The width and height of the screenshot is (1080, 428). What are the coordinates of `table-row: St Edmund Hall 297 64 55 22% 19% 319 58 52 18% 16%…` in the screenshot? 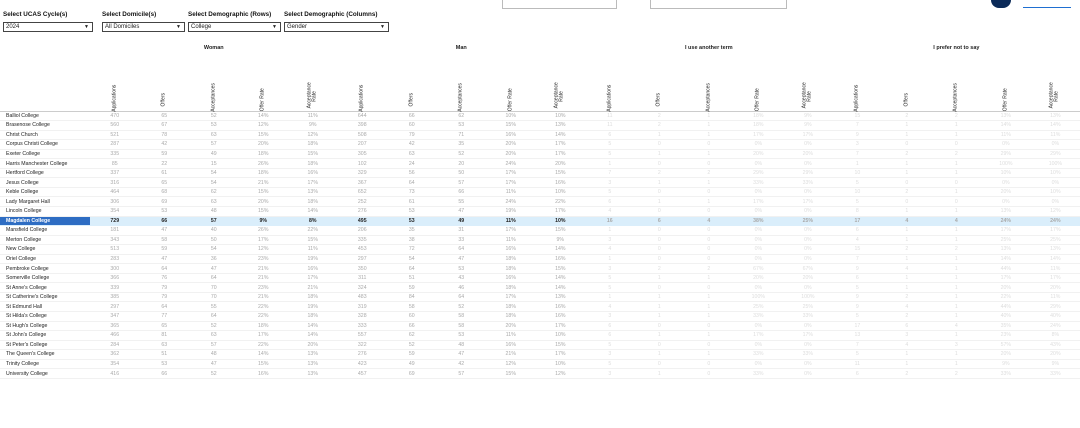 It's located at (540, 306).